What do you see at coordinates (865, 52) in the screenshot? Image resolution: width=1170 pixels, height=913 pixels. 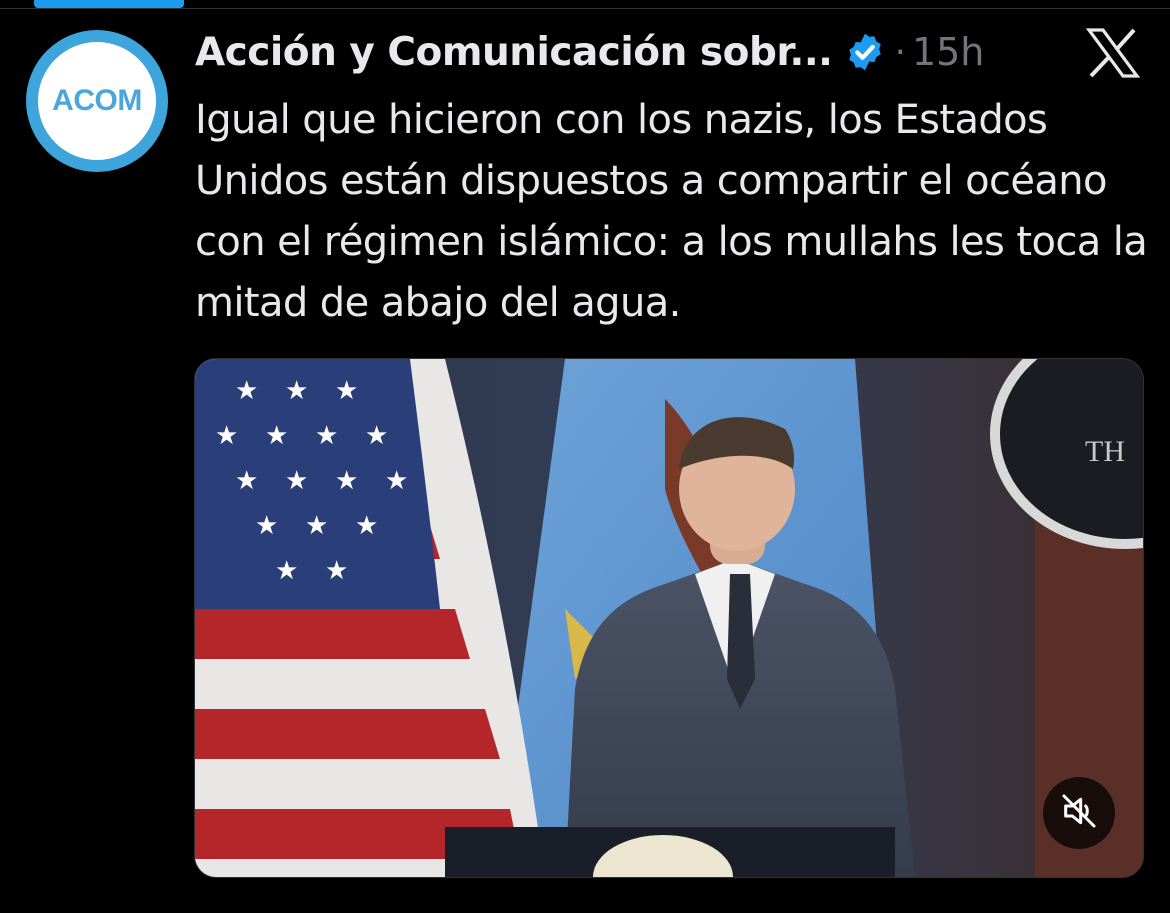 I see `verified-badge-icon` at bounding box center [865, 52].